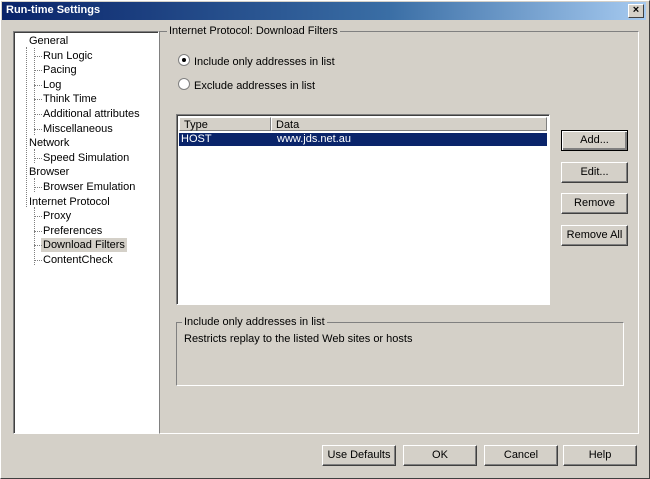  Describe the element at coordinates (48, 41) in the screenshot. I see `tree-item: General` at that location.